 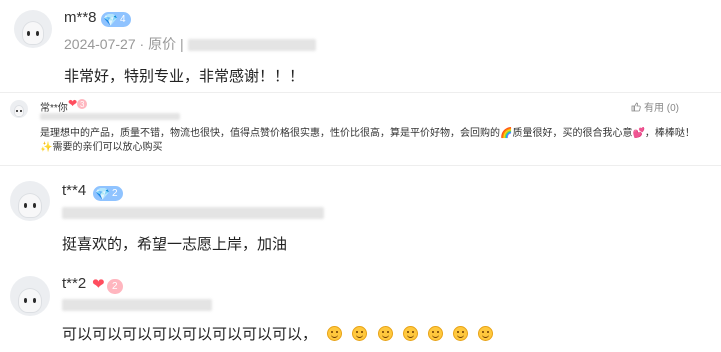 I want to click on member-badge: 💎 2, so click(x=108, y=193).